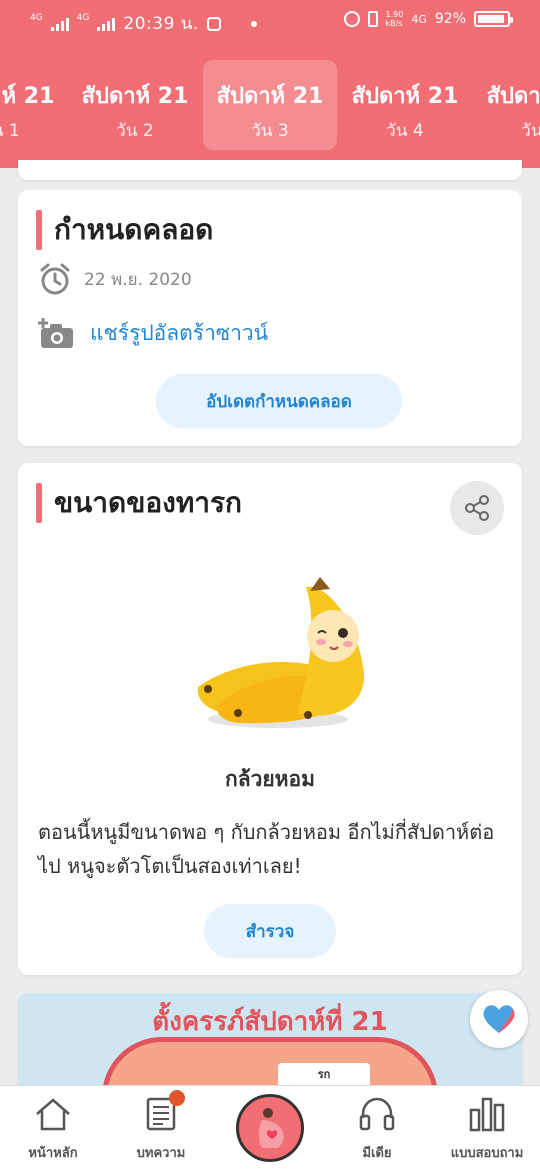 This screenshot has height=1170, width=540. What do you see at coordinates (419, 19) in the screenshot?
I see `network-label-3: 4G` at bounding box center [419, 19].